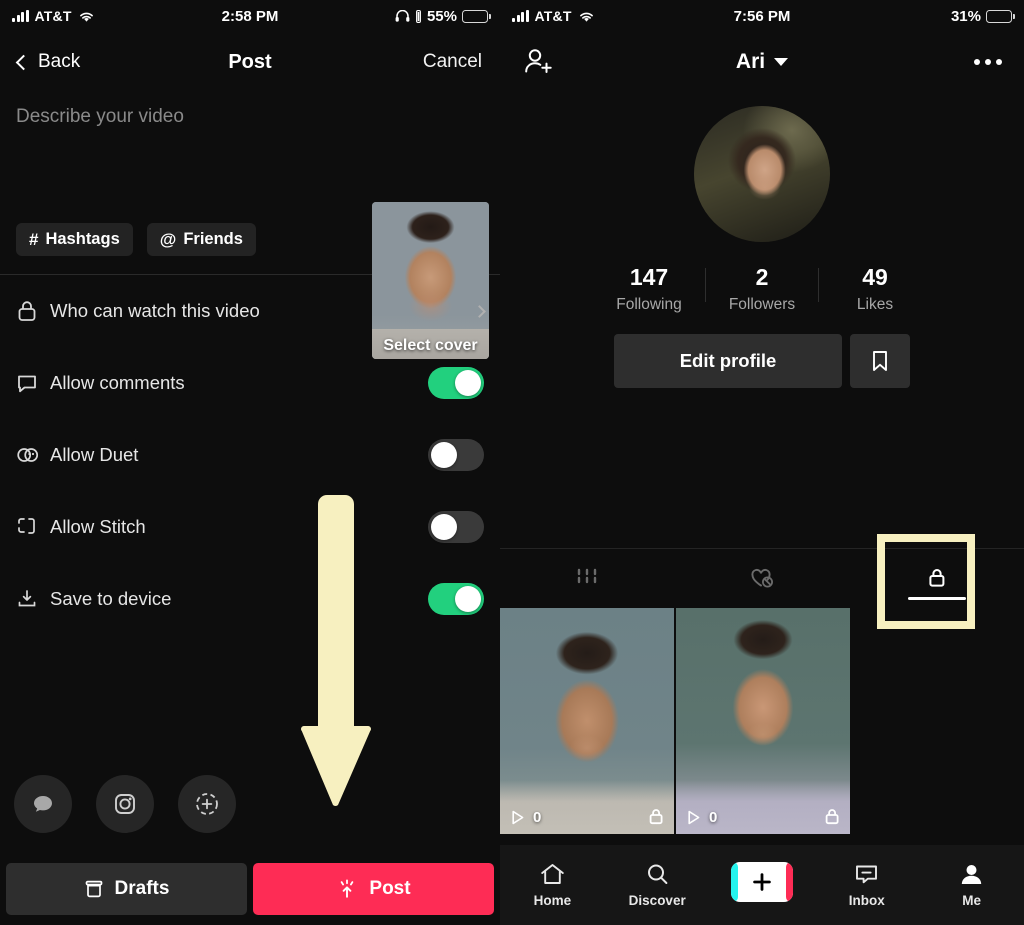 The width and height of the screenshot is (1024, 925). I want to click on followers-count: 2, so click(762, 277).